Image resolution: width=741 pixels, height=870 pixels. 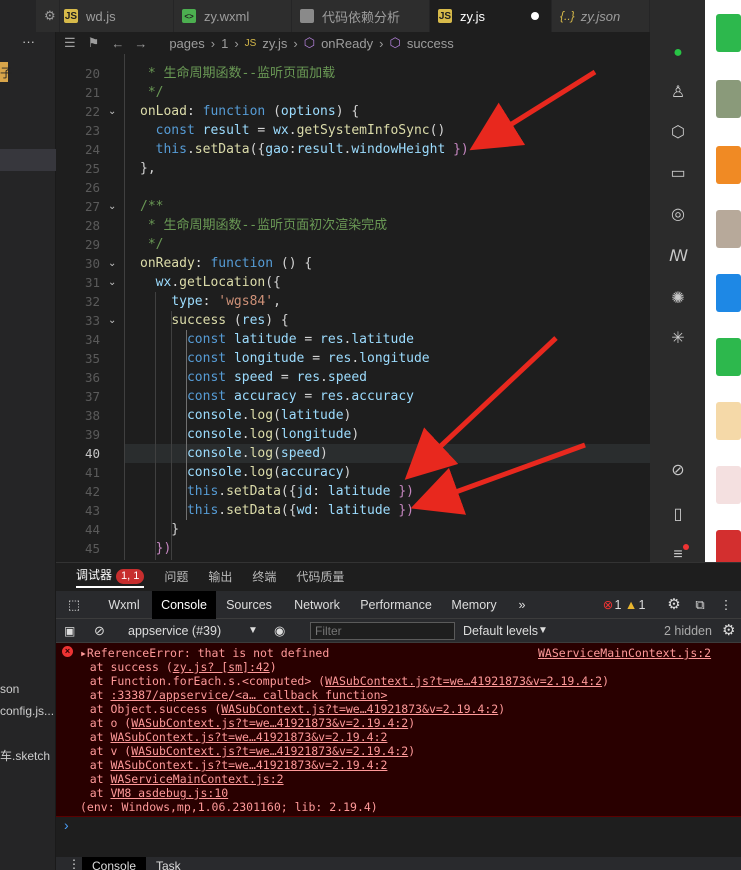 What do you see at coordinates (601, 16) in the screenshot?
I see `tab-zy-json: {..} zy.json` at bounding box center [601, 16].